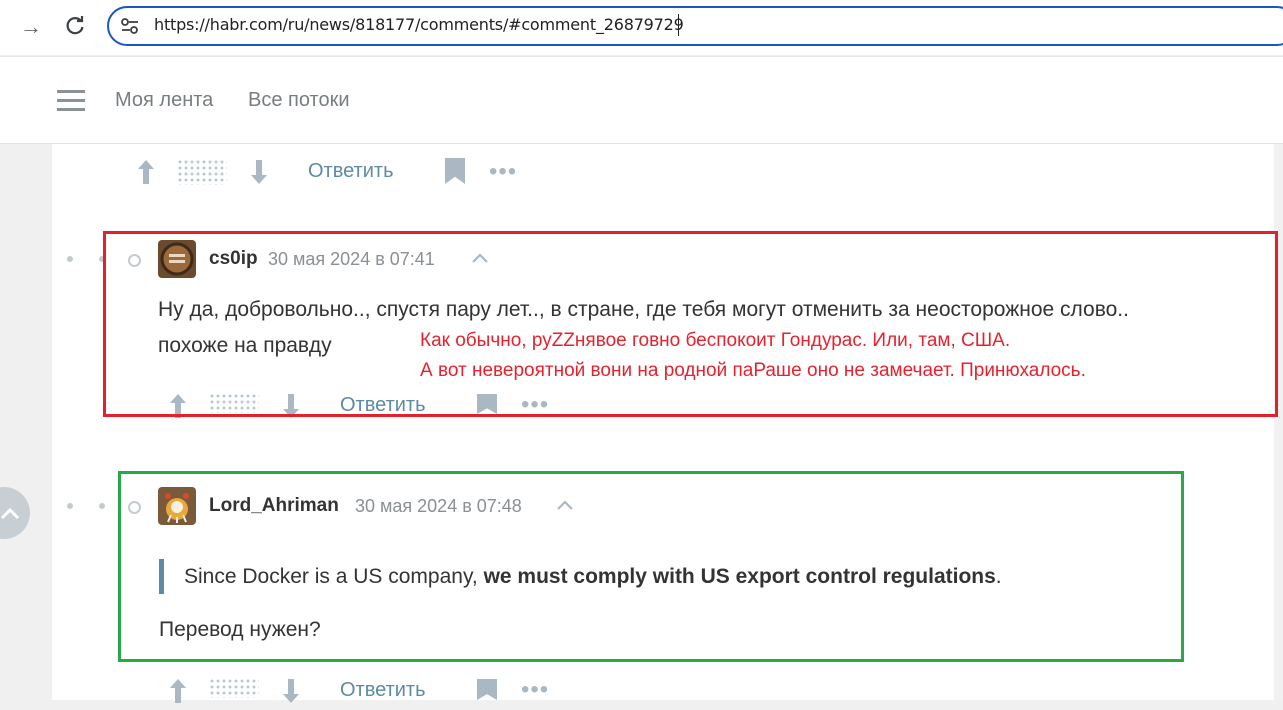 Image resolution: width=1283 pixels, height=710 pixels. What do you see at coordinates (75, 28) in the screenshot?
I see `reload-icon` at bounding box center [75, 28].